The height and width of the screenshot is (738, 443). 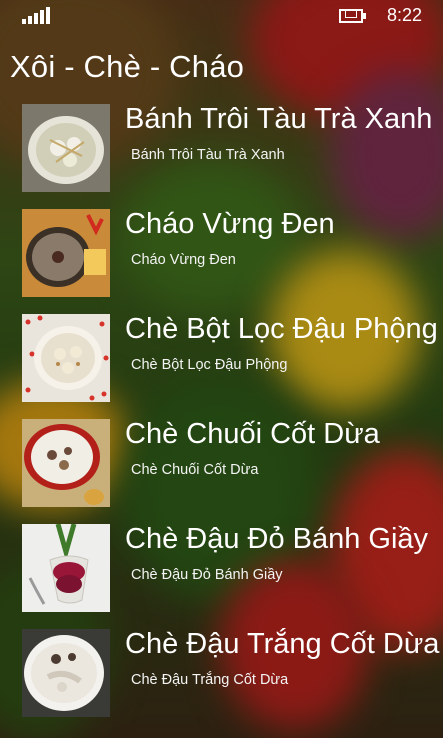 What do you see at coordinates (277, 539) in the screenshot?
I see `recipe-title: Chè Đậu Đỏ Bánh Giầy` at bounding box center [277, 539].